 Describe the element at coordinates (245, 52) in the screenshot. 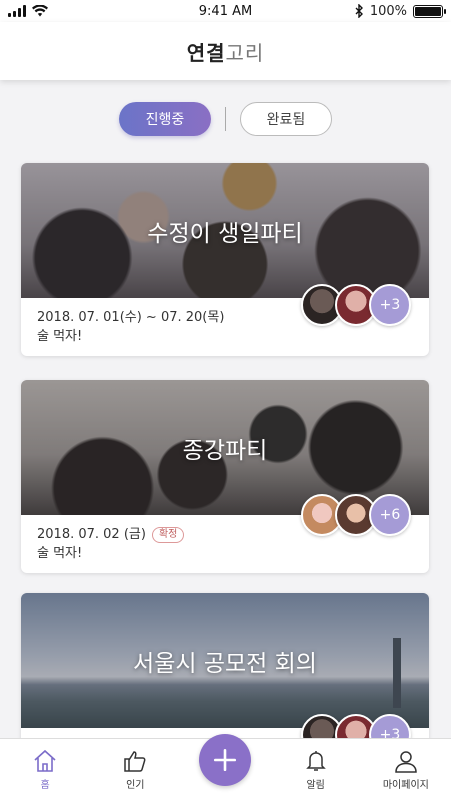

I see `app-title-light: 고리` at that location.